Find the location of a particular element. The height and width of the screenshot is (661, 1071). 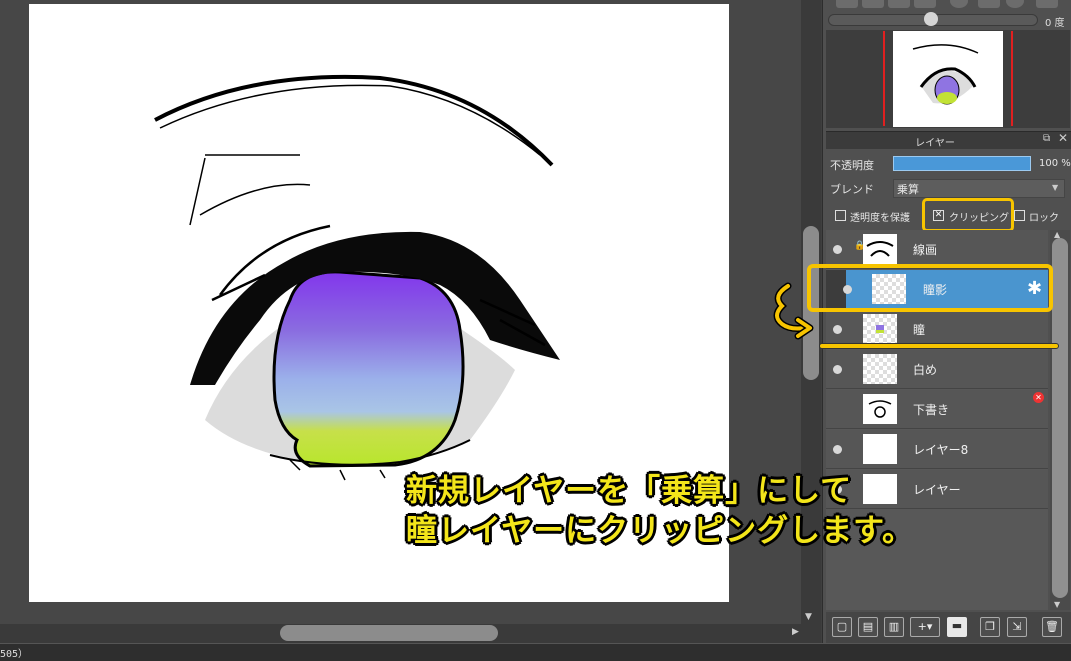

canvas-horizontal-scroll-thumb is located at coordinates (389, 633).